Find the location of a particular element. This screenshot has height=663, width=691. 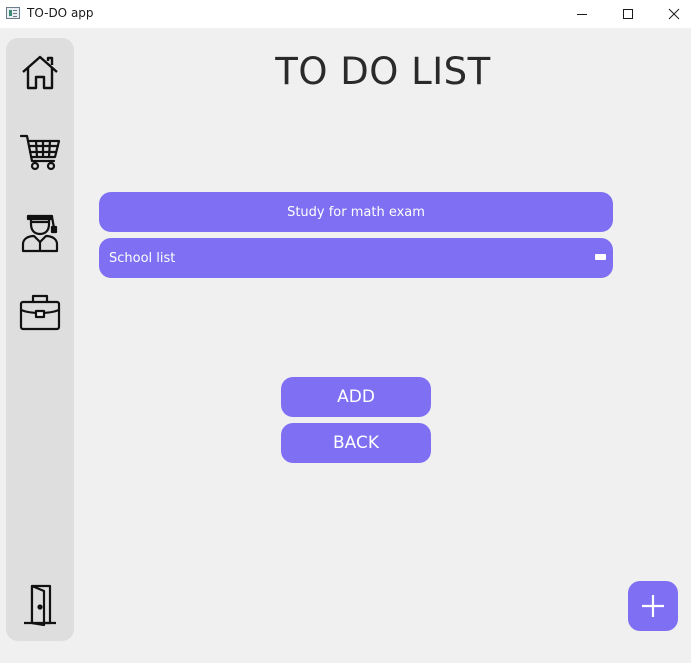

maximize-icon is located at coordinates (628, 14).